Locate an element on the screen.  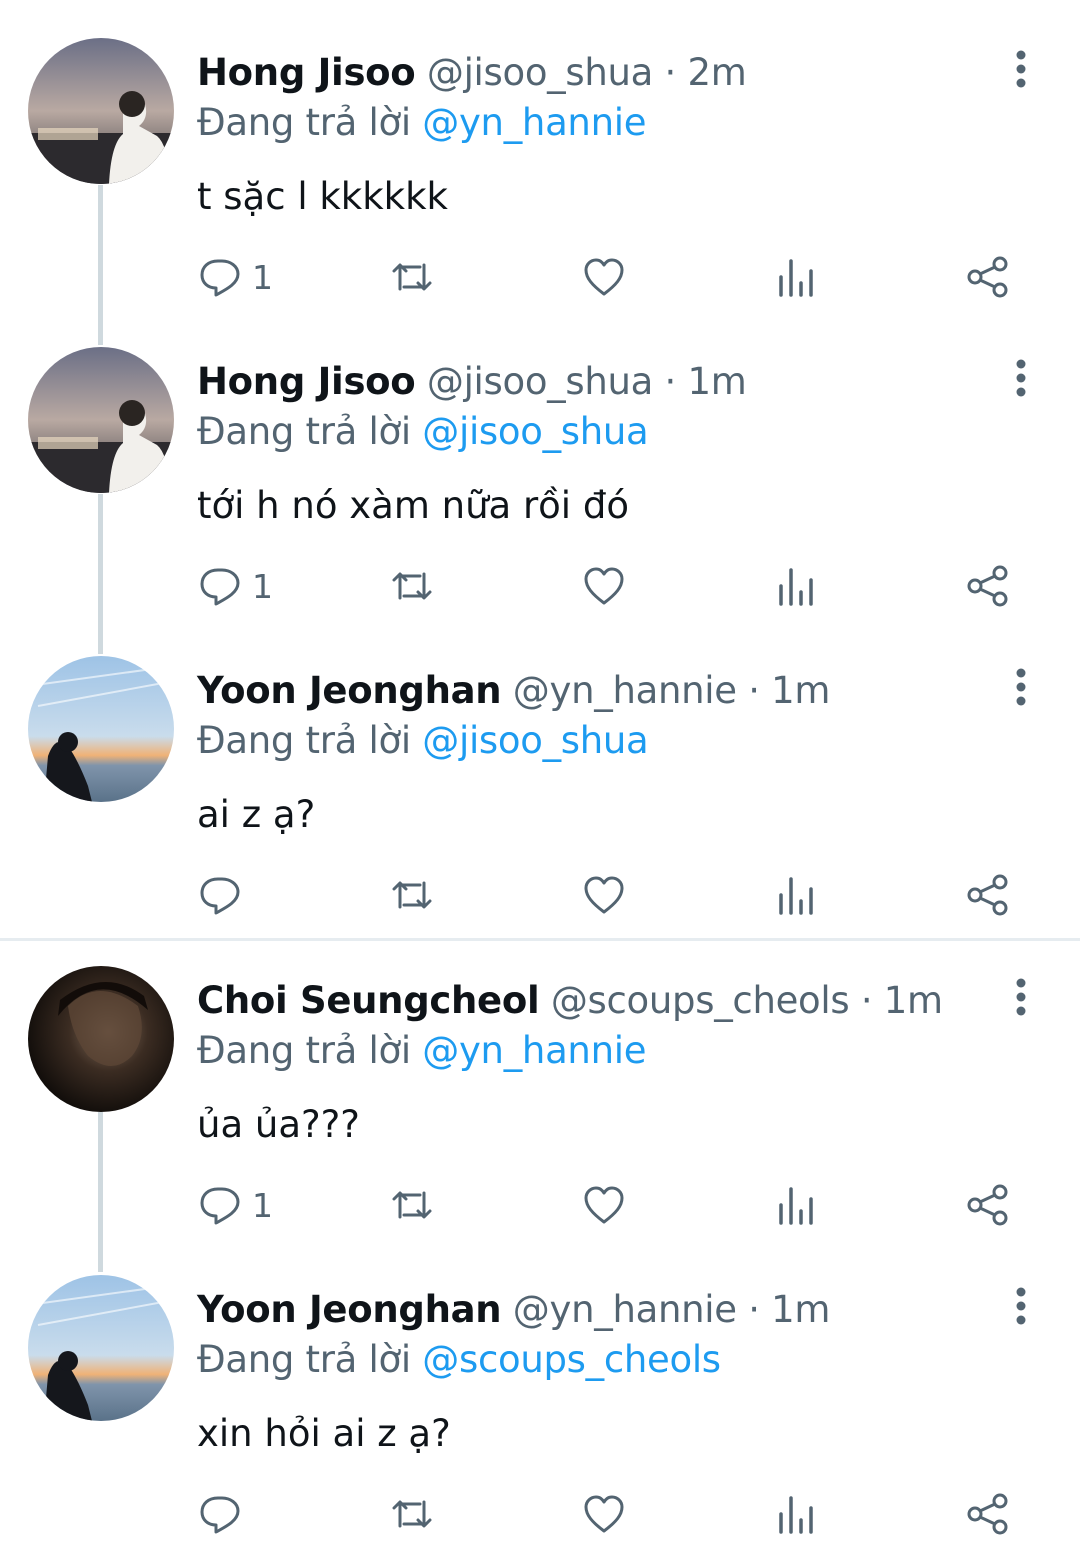
display-name: Choi Seungcheol is located at coordinates (368, 1000).